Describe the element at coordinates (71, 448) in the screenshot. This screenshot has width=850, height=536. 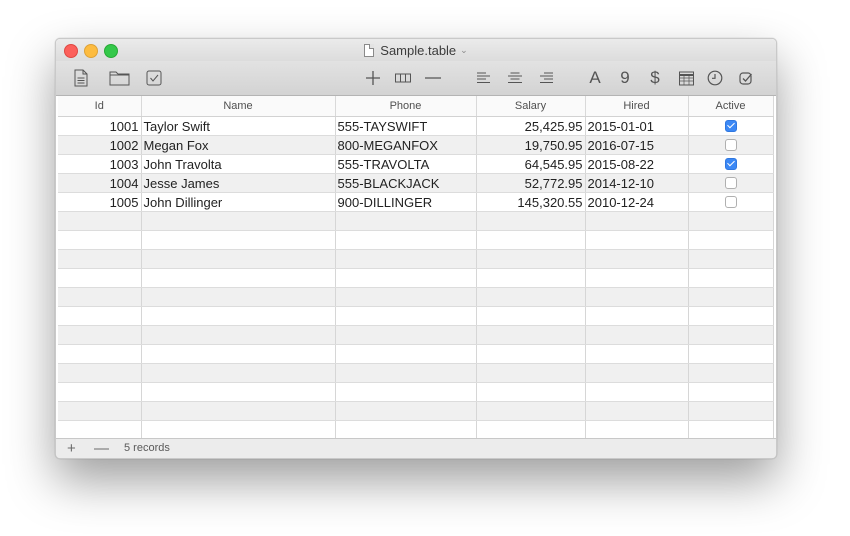
I see `add-record-button: +` at that location.